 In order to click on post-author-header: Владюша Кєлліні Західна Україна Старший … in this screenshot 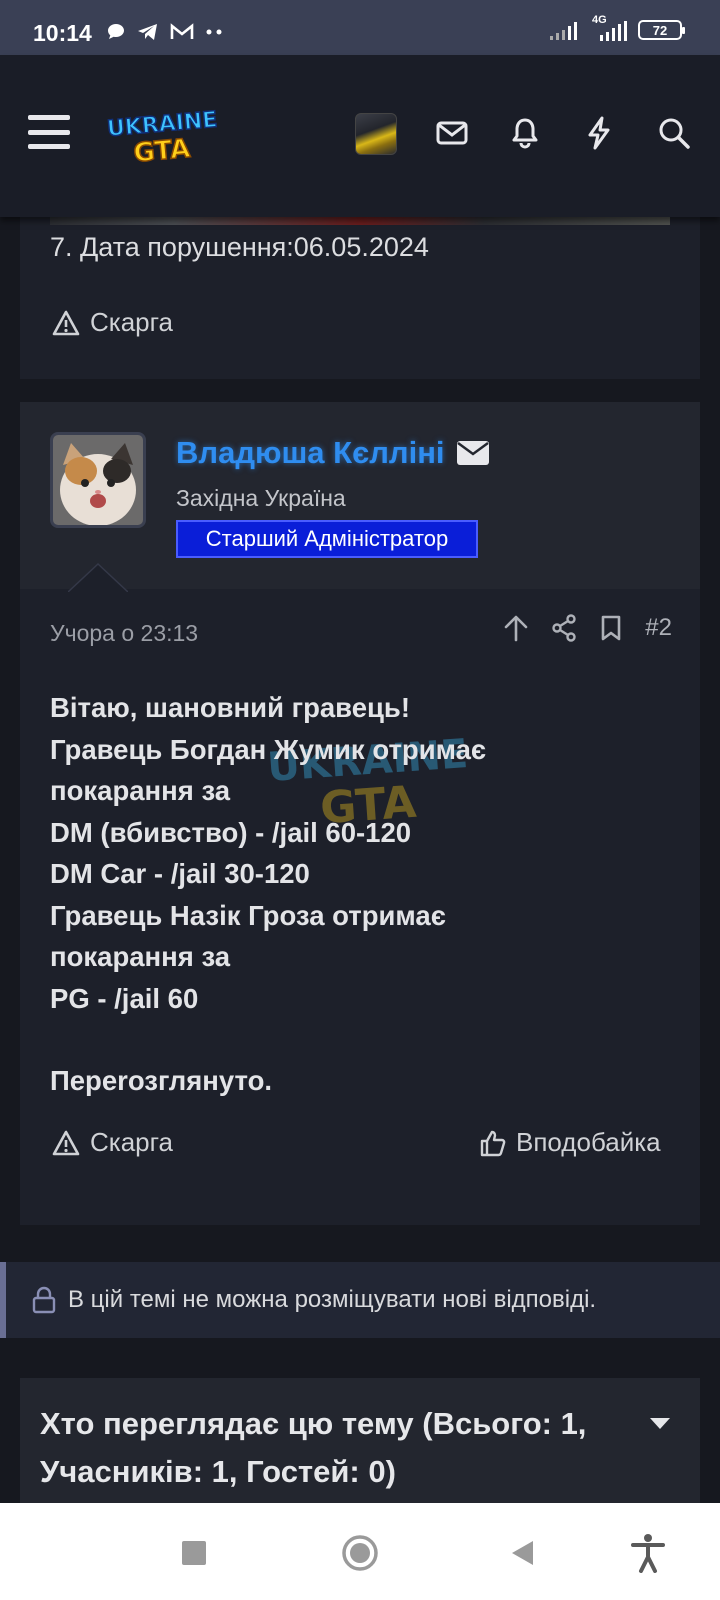, I will do `click(360, 495)`.